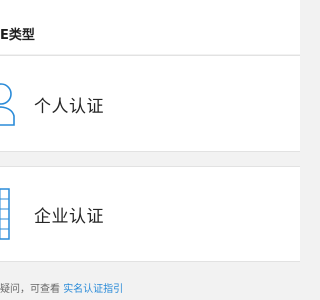 This screenshot has width=320, height=300. Describe the element at coordinates (69, 107) in the screenshot. I see `personal-verification-label: 个人认证` at that location.